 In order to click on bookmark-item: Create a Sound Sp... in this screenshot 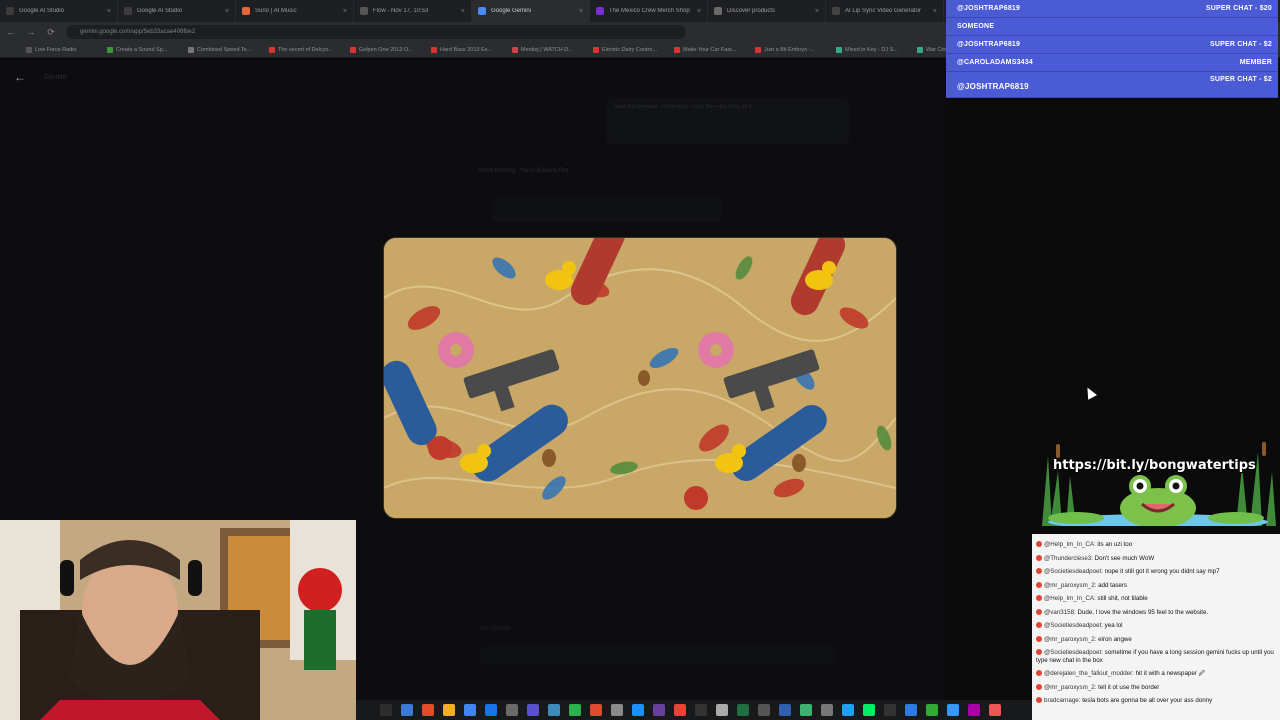, I will do `click(143, 49)`.